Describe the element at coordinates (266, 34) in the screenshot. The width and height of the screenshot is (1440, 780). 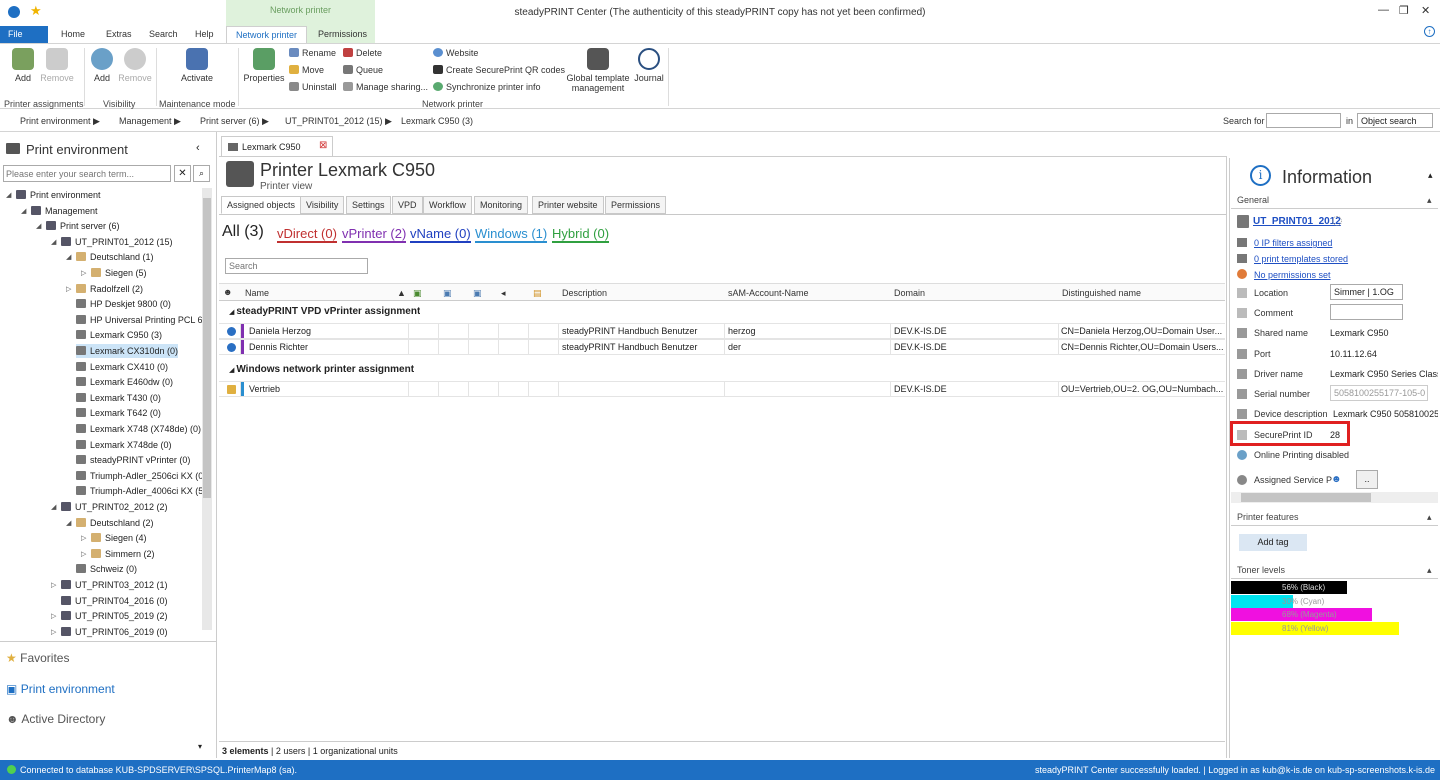
I see `tab-network-printer: Network printer` at that location.